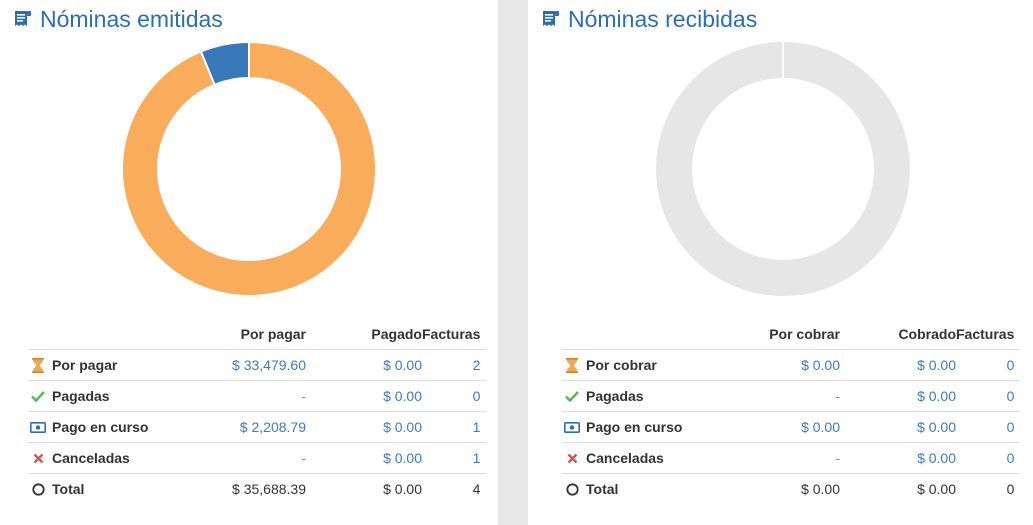  Describe the element at coordinates (476, 489) in the screenshot. I see `total-facturas: 4` at that location.